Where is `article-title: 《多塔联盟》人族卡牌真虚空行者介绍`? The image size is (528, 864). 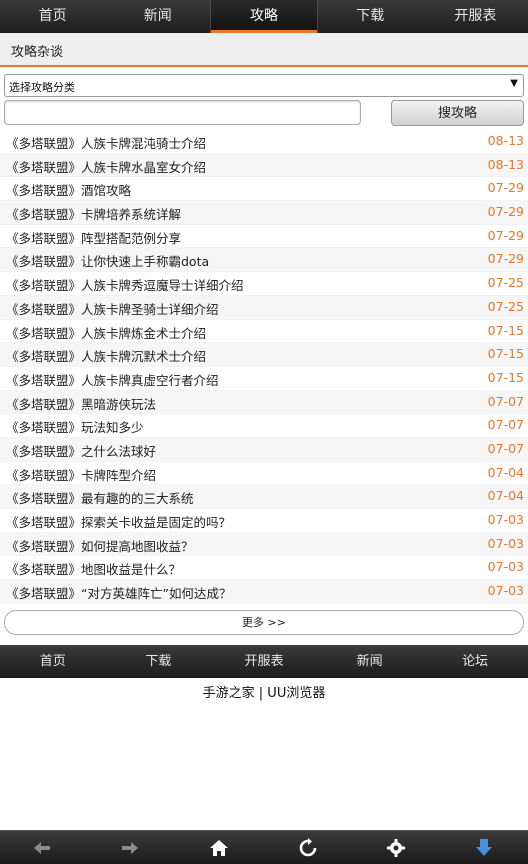 article-title: 《多塔联盟》人族卡牌真虚空行者介绍 is located at coordinates (112, 379).